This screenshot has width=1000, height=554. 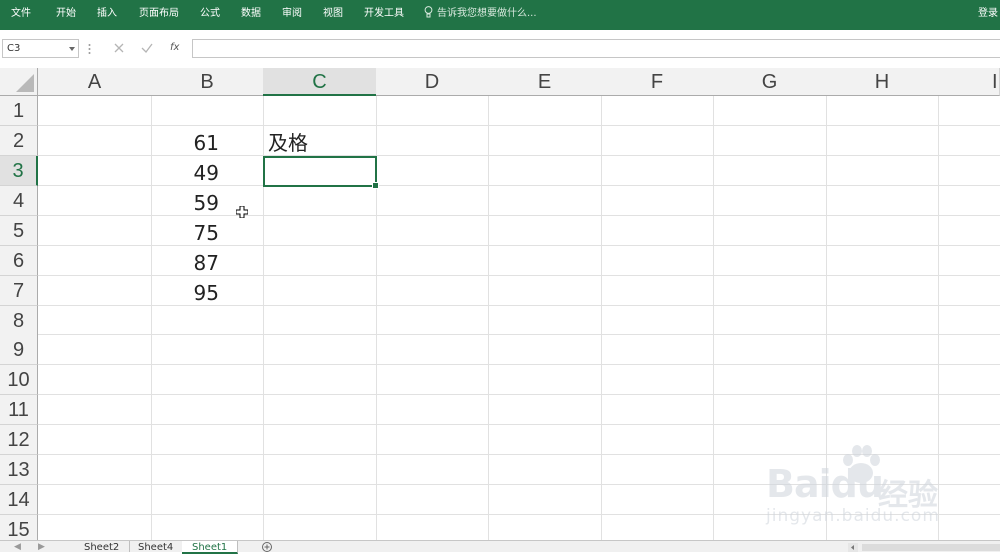 I want to click on cell-c2: 及格, so click(x=288, y=143).